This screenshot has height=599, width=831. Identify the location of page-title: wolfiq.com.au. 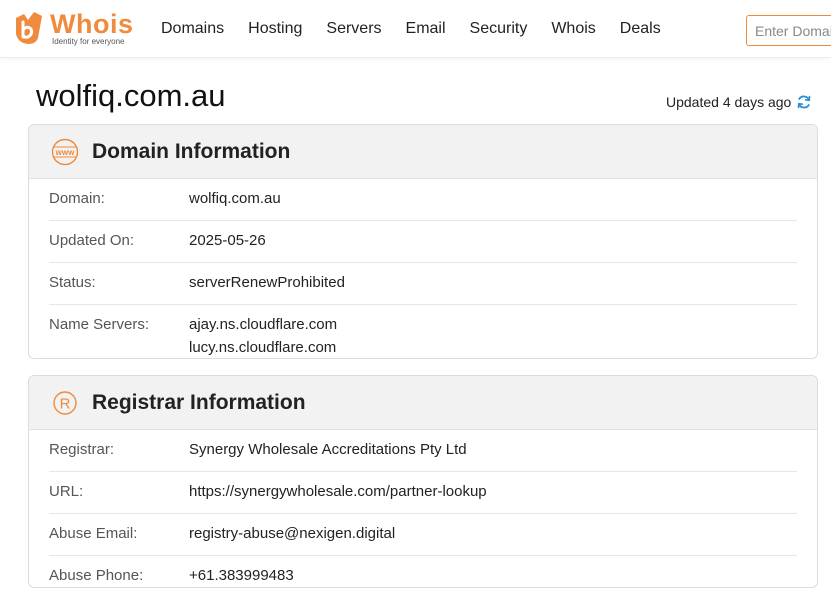
(131, 95).